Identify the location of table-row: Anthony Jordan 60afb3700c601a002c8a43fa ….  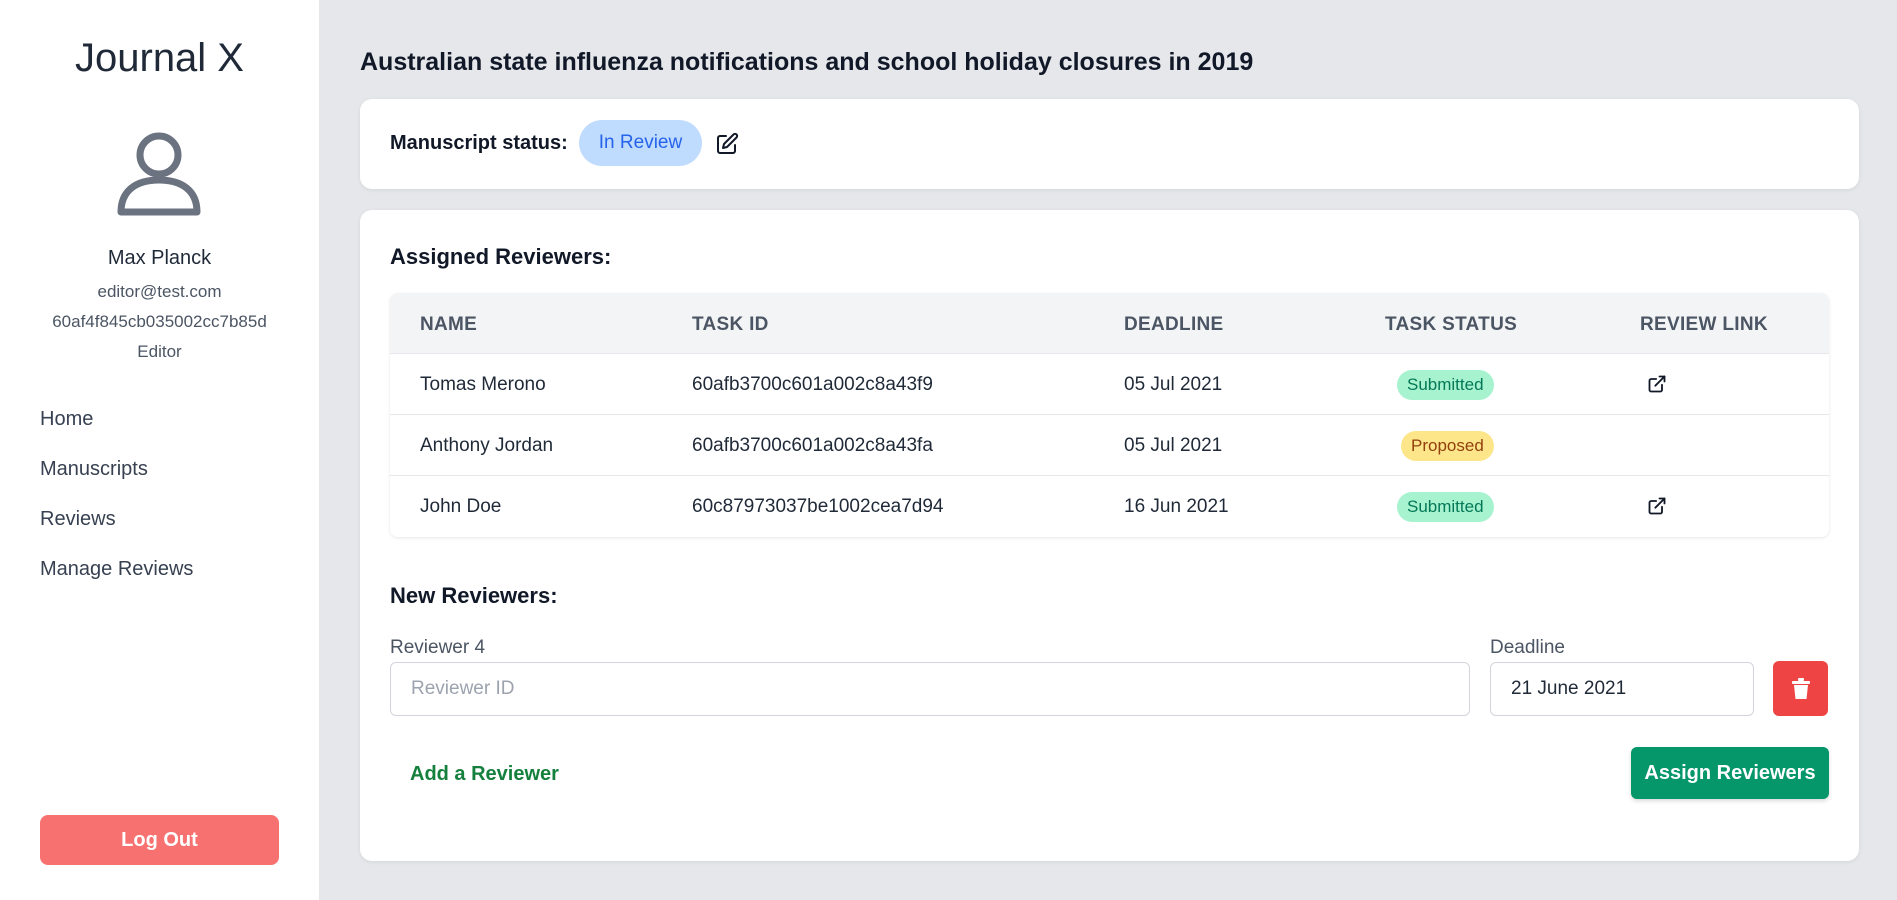
(1109, 445).